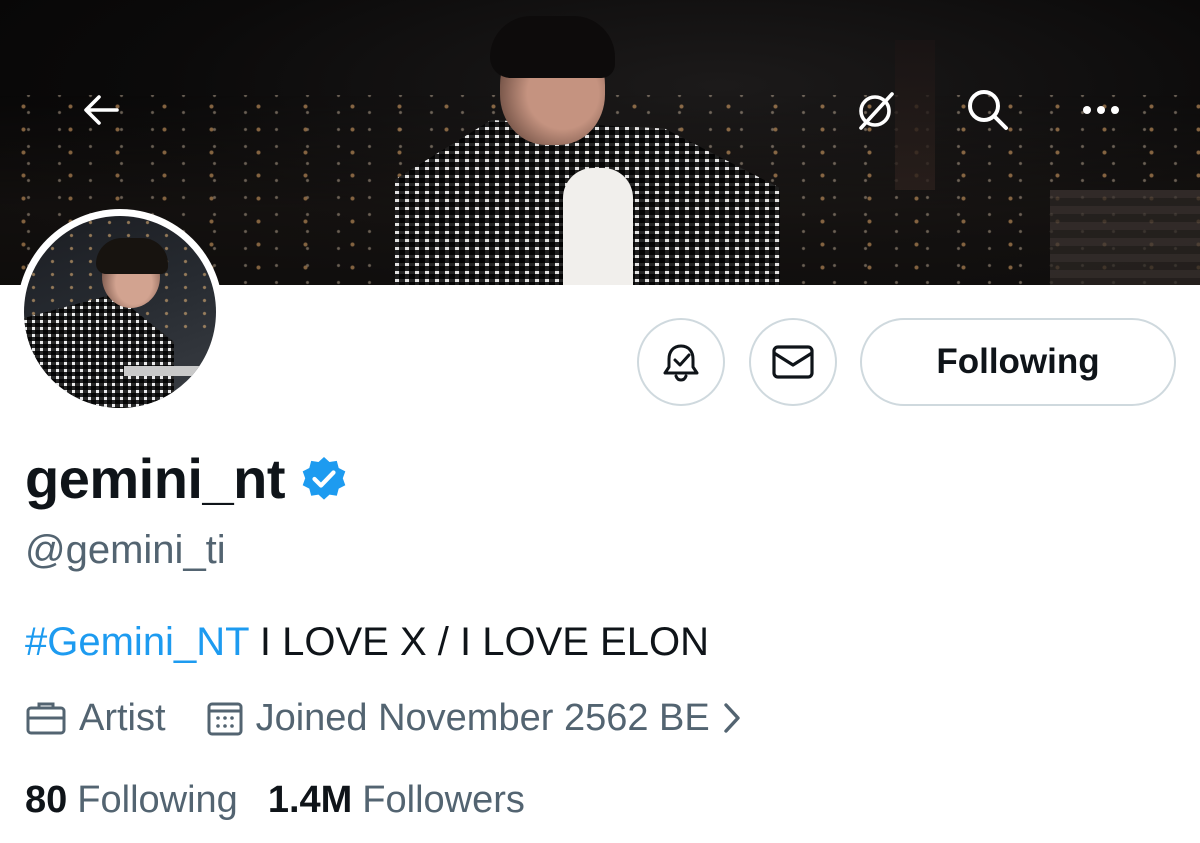  What do you see at coordinates (552, 47) in the screenshot?
I see `banner-hair` at bounding box center [552, 47].